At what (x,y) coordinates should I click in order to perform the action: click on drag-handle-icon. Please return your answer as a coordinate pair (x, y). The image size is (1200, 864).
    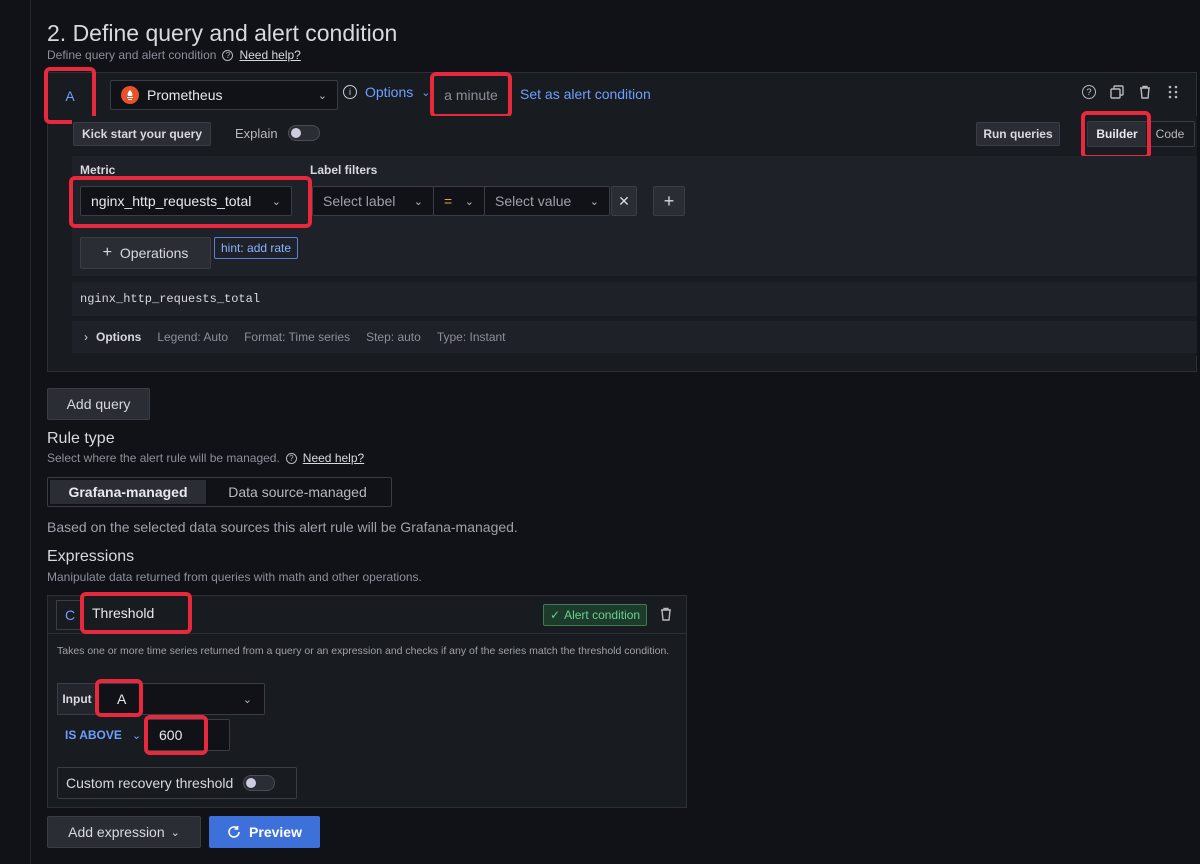
    Looking at the image, I should click on (1173, 92).